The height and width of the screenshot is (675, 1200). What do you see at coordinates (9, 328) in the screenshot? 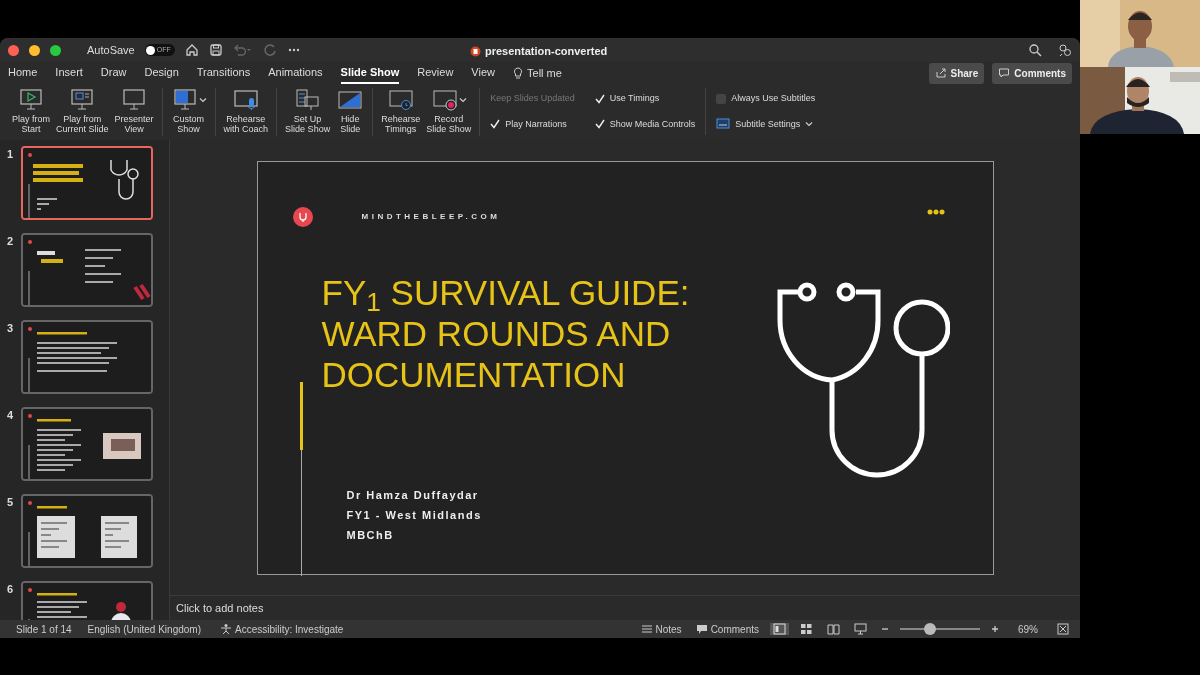
I see `slide-number: 3` at bounding box center [9, 328].